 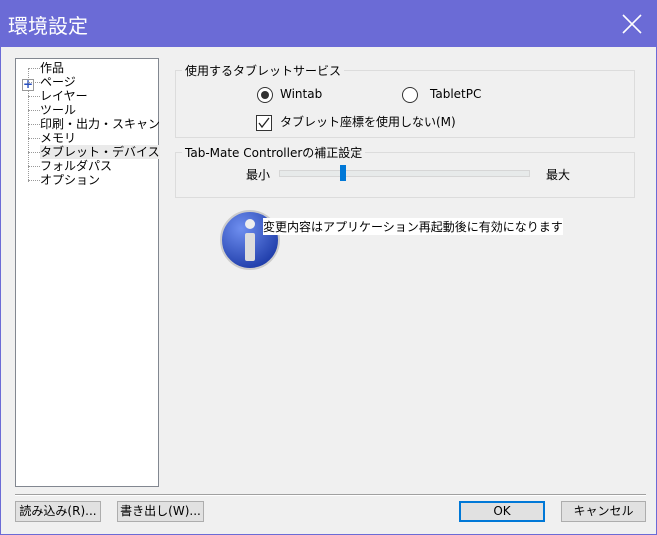 I want to click on expand-icon: +, so click(x=28, y=84).